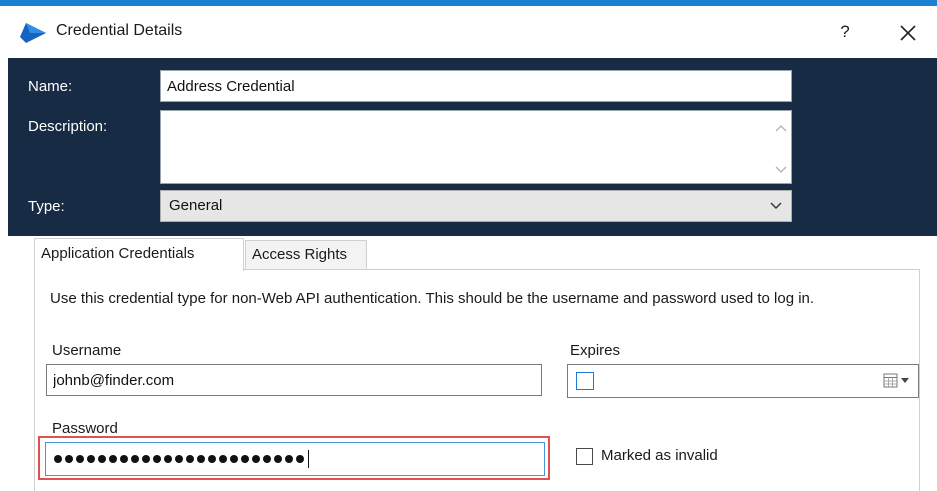 This screenshot has width=937, height=491. Describe the element at coordinates (476, 147) in the screenshot. I see `description-textarea` at that location.